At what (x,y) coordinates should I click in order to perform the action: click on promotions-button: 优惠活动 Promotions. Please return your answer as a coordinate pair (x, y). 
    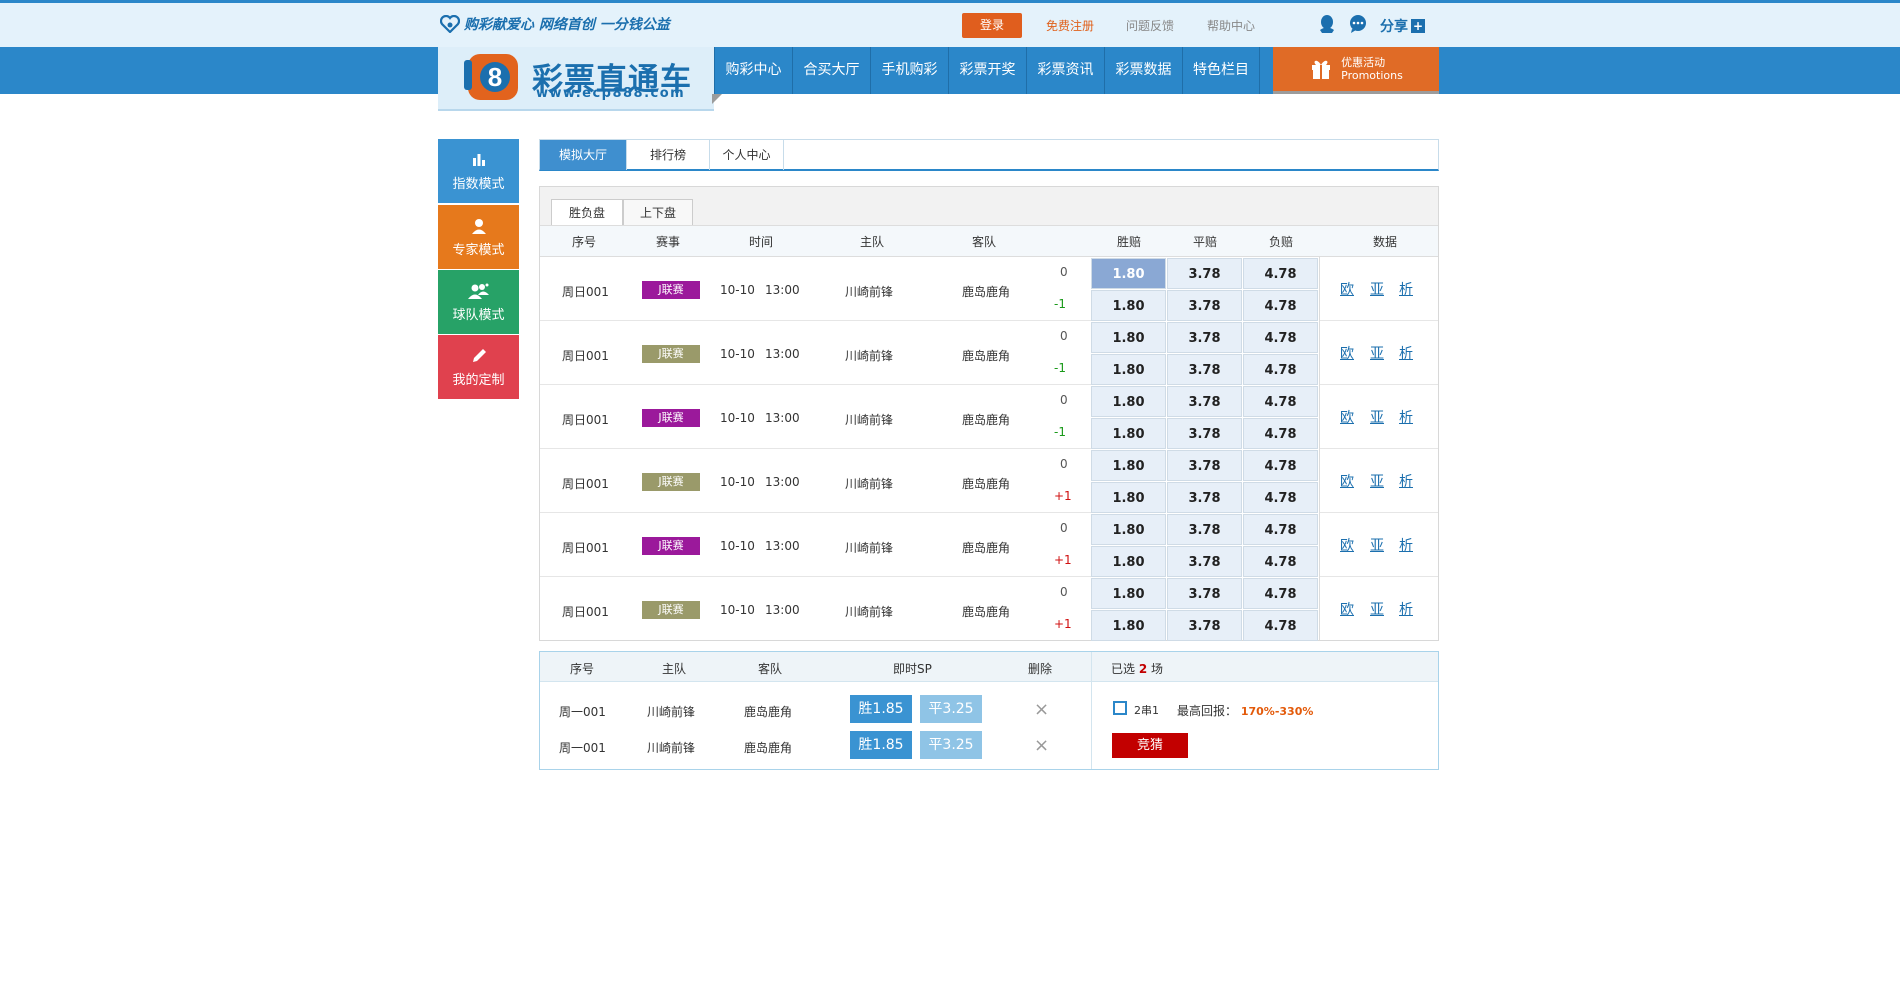
    Looking at the image, I should click on (1356, 70).